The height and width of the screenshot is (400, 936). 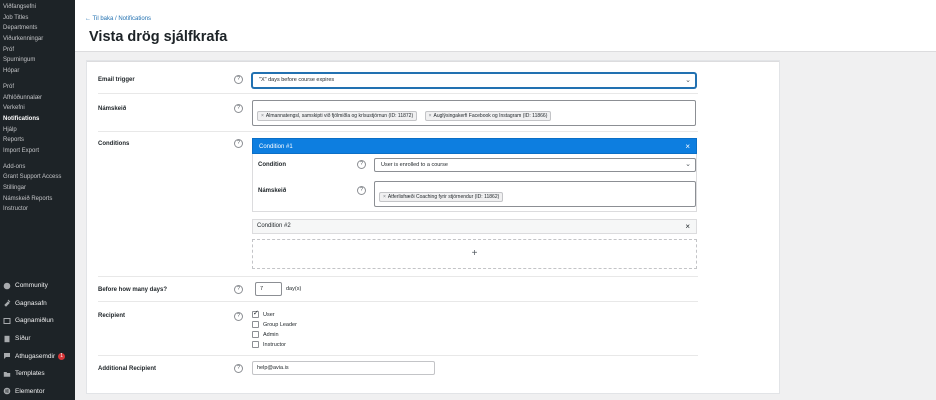 I want to click on condition-2-header: Condition #2 ×, so click(x=474, y=226).